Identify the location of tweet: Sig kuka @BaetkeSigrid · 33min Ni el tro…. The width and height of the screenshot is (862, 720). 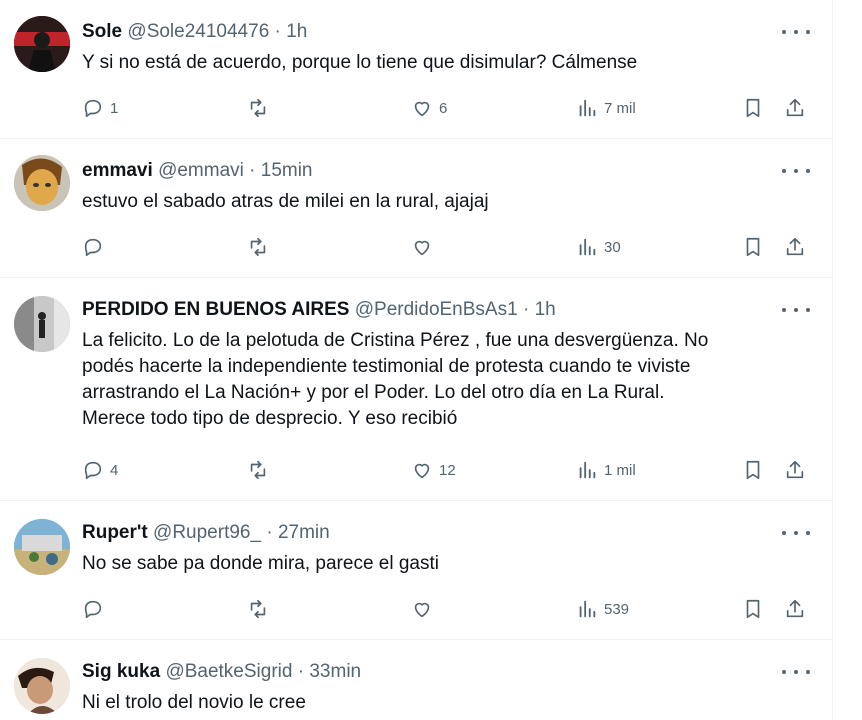
(416, 680).